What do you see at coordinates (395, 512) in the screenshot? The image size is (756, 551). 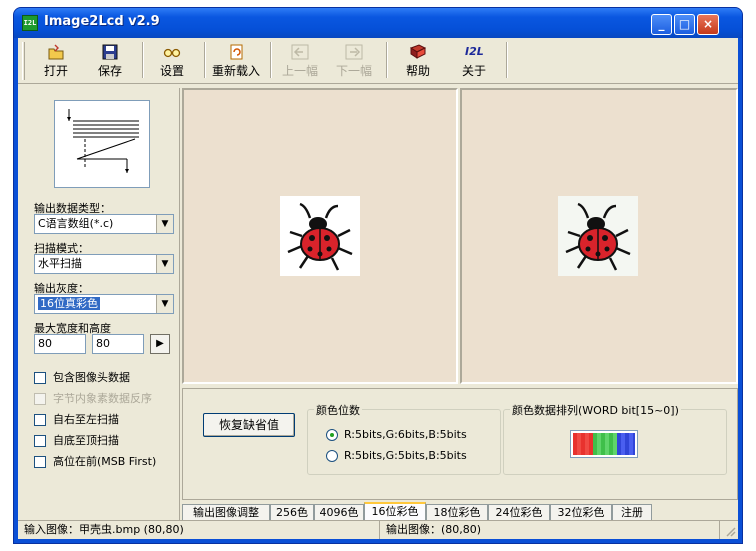 I see `tab-16bit-color: 16位彩色` at bounding box center [395, 512].